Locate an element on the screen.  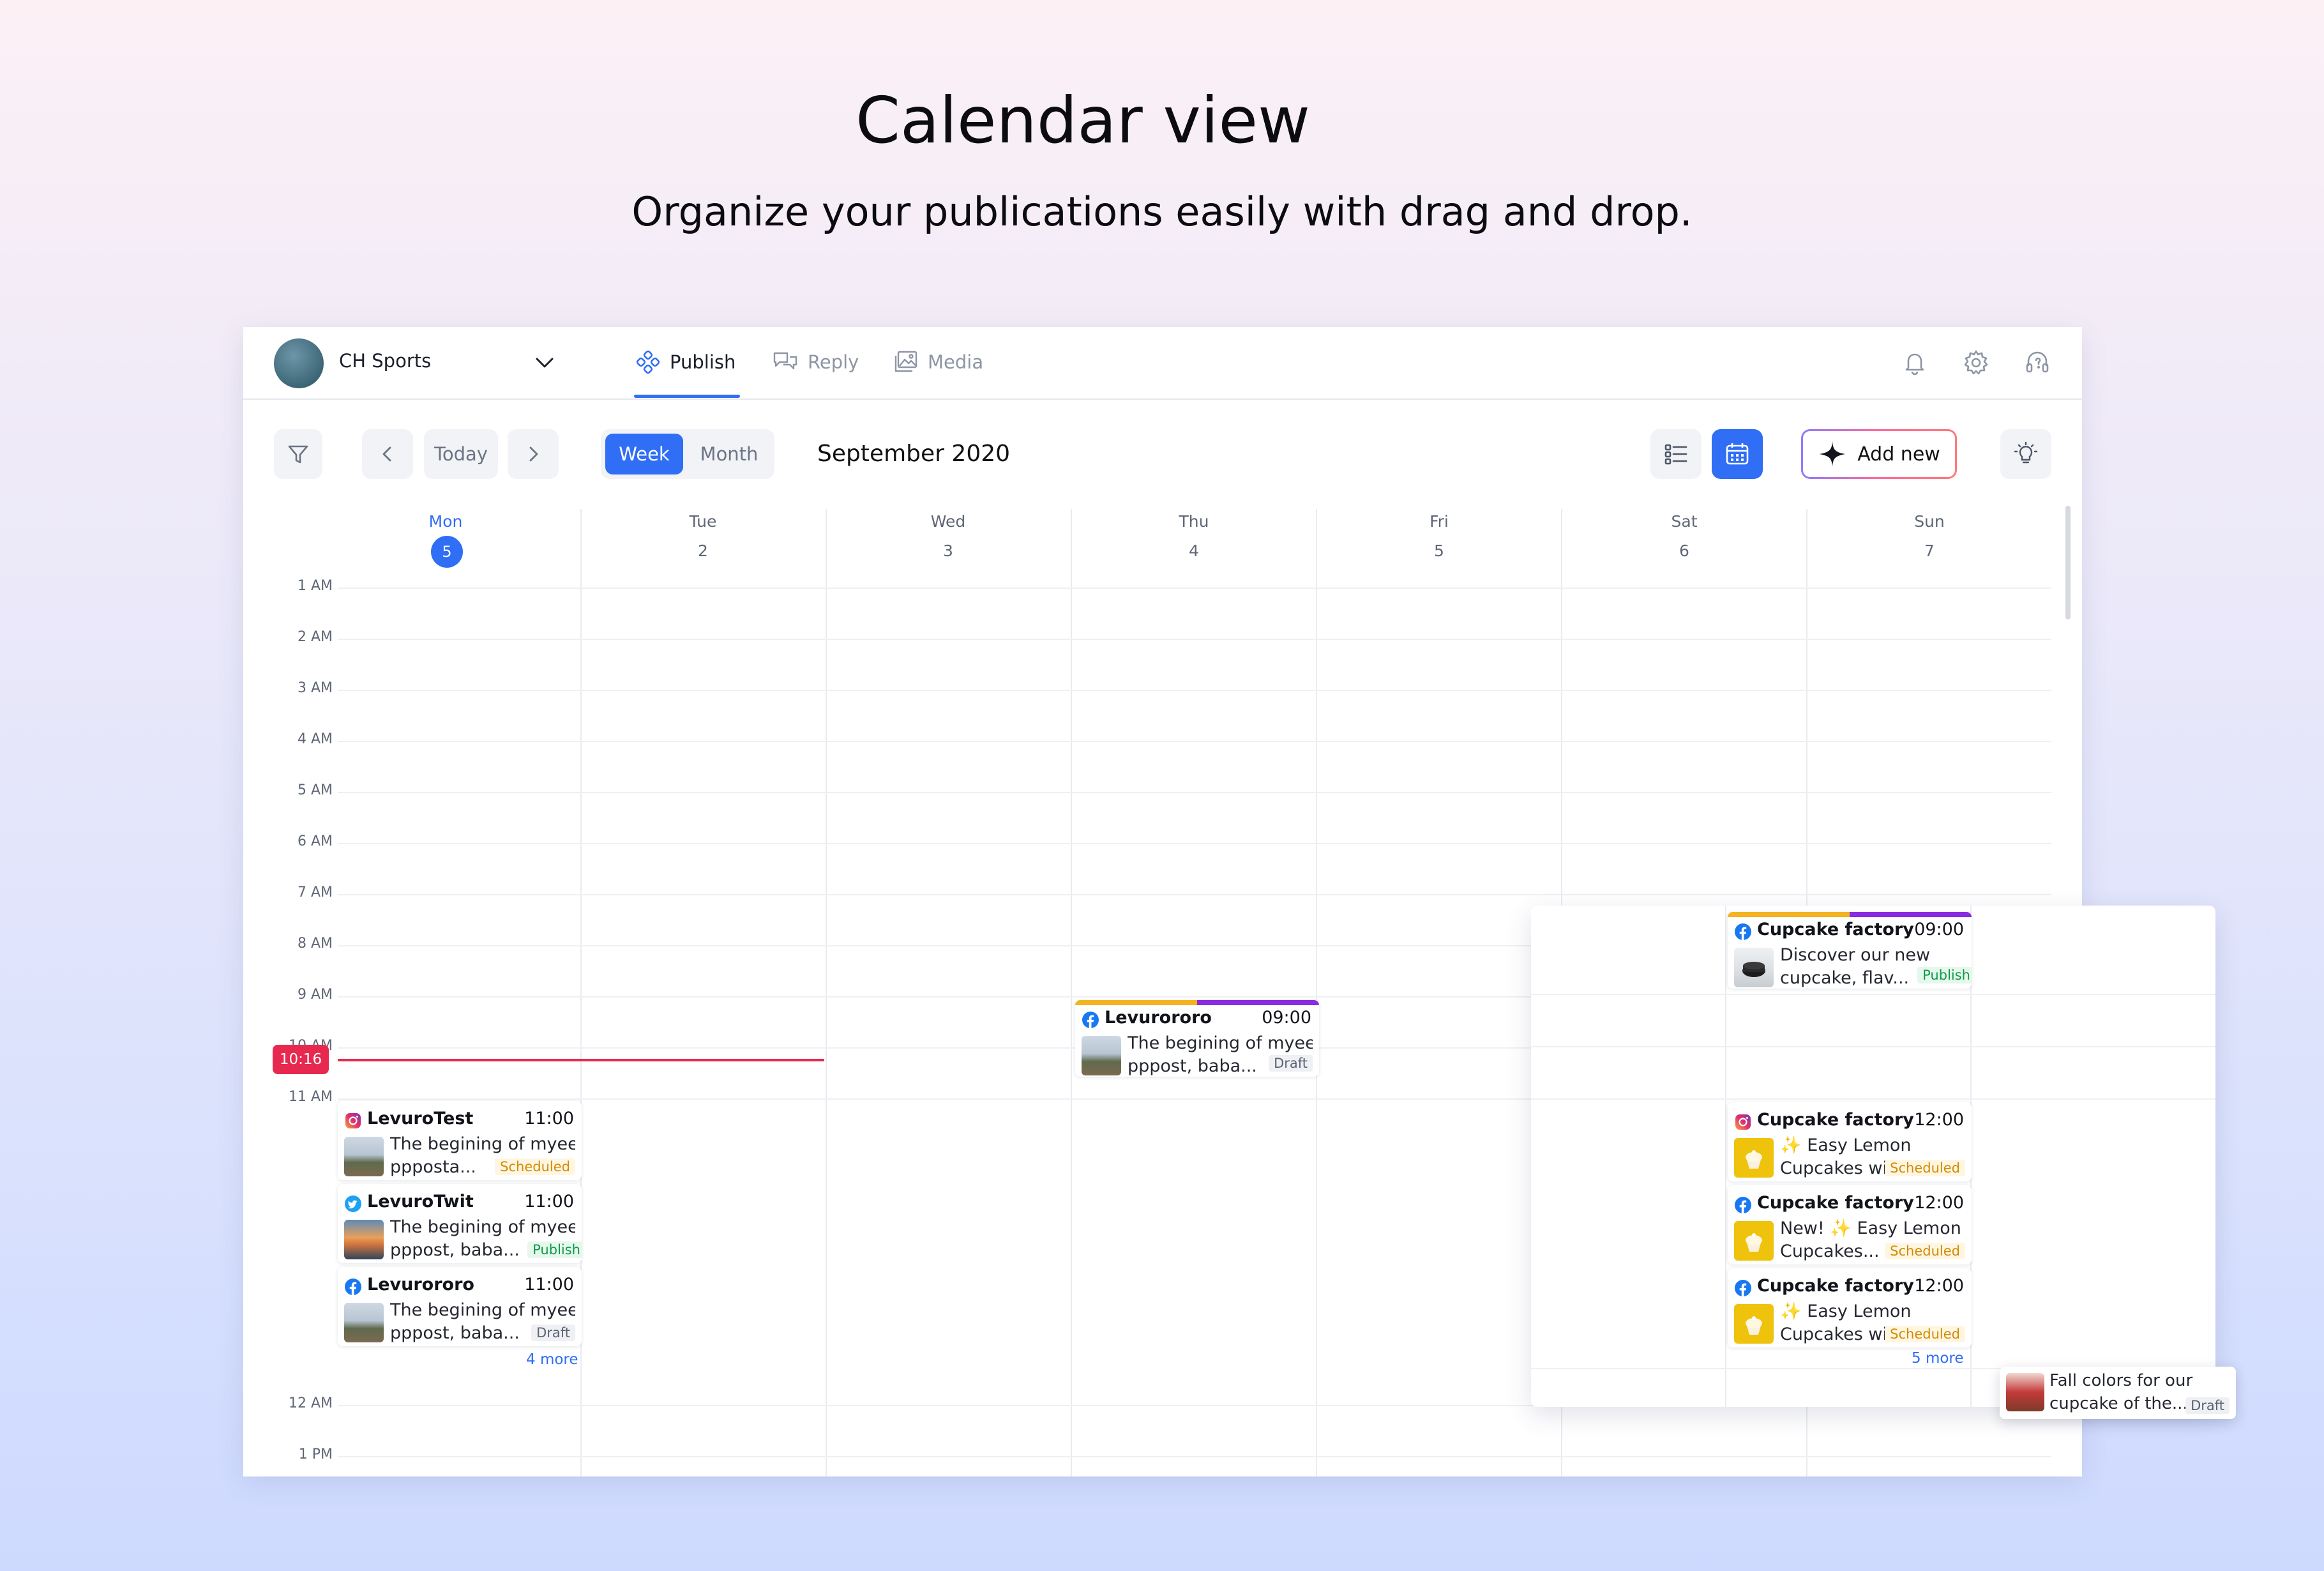
cupcake-pot-image is located at coordinates (1753, 970).